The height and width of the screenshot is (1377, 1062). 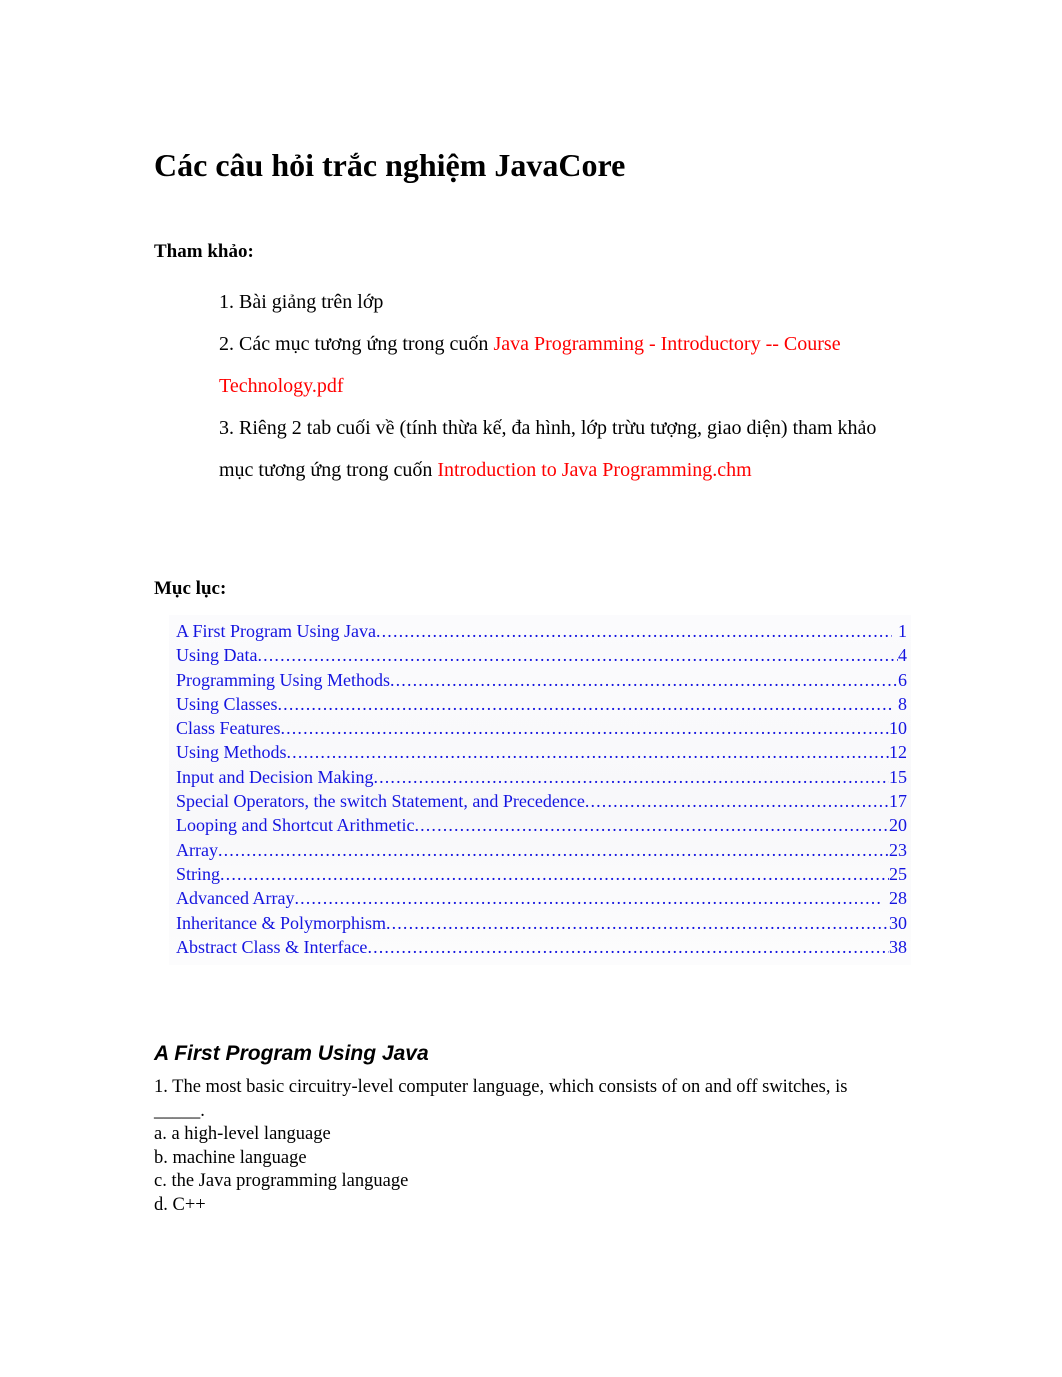 I want to click on toc-entry-page: 6, so click(x=902, y=679).